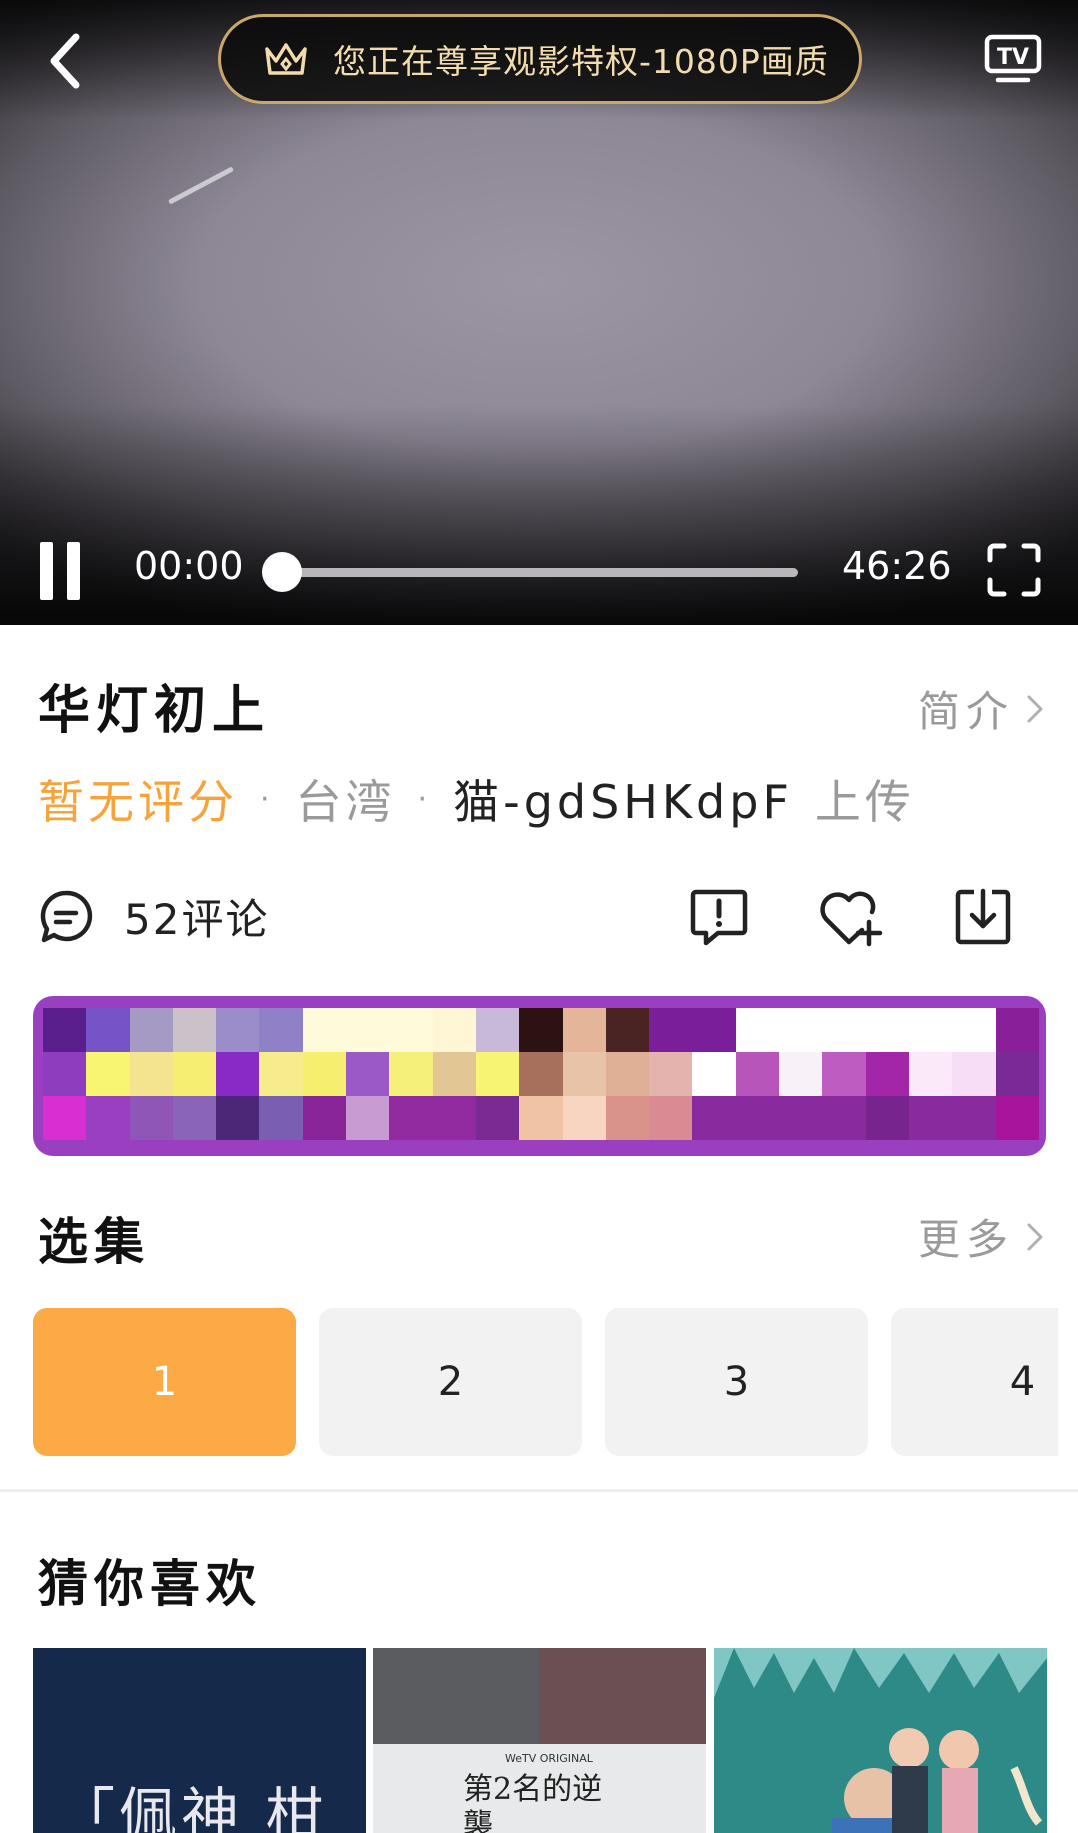 This screenshot has width=1078, height=1833. I want to click on episodes-title: 选集, so click(94, 1241).